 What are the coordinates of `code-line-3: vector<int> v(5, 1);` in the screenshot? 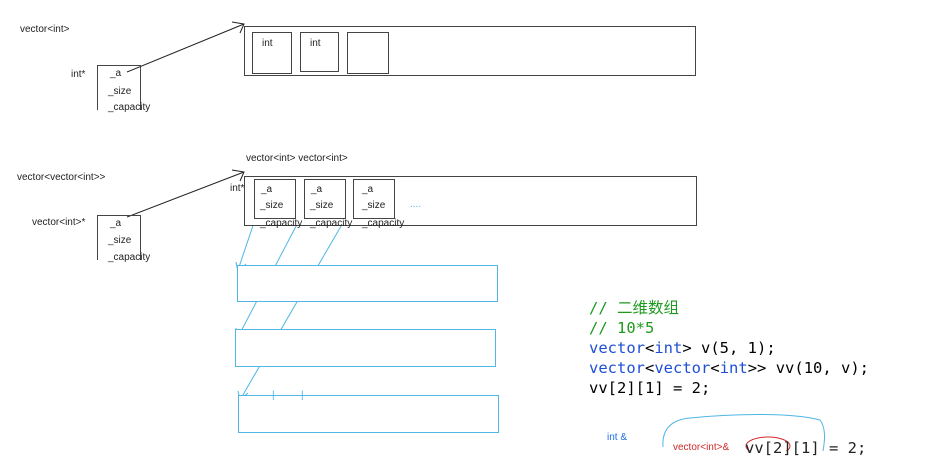 It's located at (729, 348).